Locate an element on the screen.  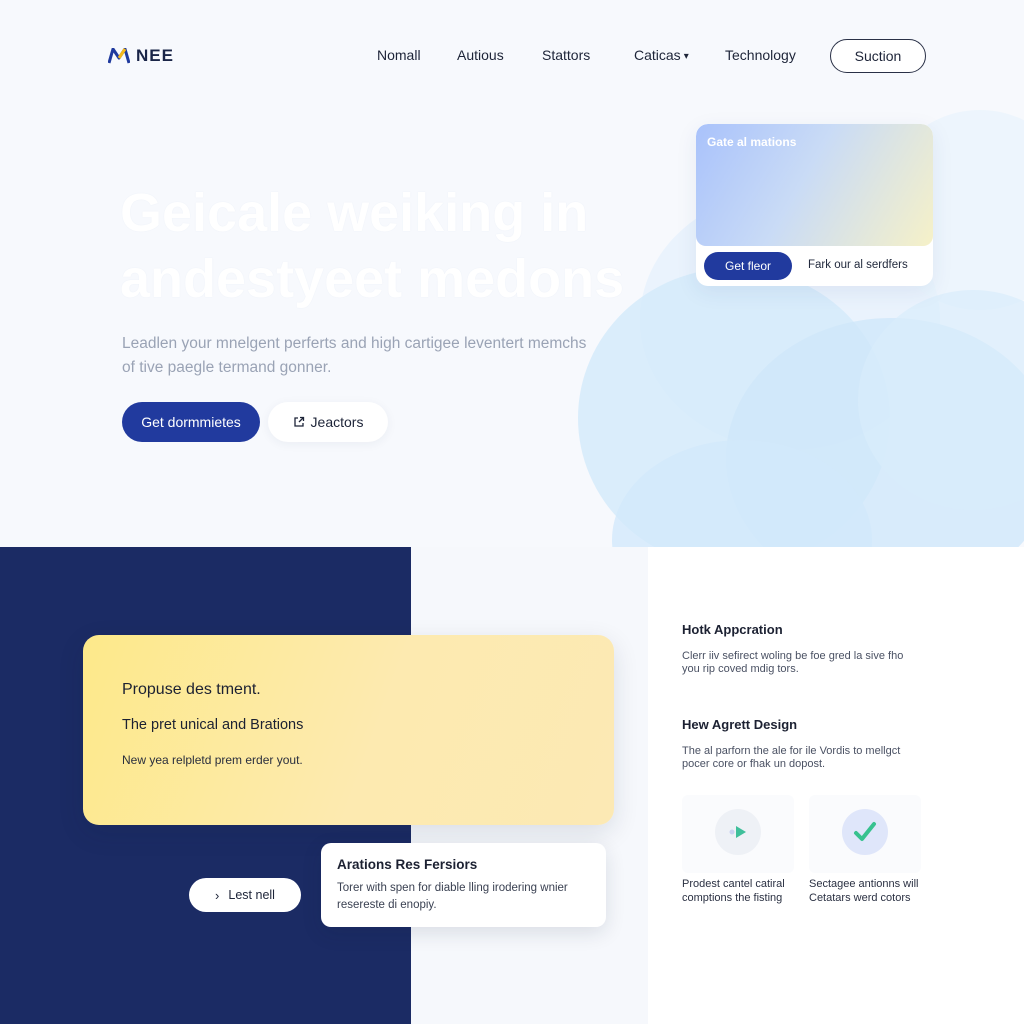
feature-title: Hotk Appcration is located at coordinates (732, 629).